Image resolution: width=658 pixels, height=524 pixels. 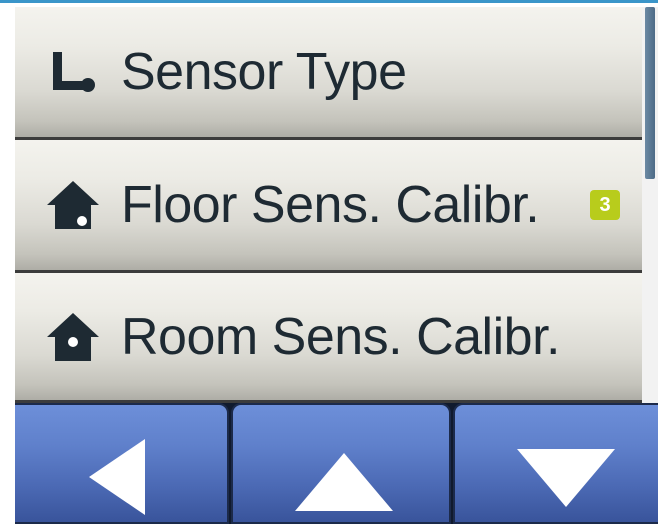 I want to click on house-room-sensor-icon, so click(x=73, y=336).